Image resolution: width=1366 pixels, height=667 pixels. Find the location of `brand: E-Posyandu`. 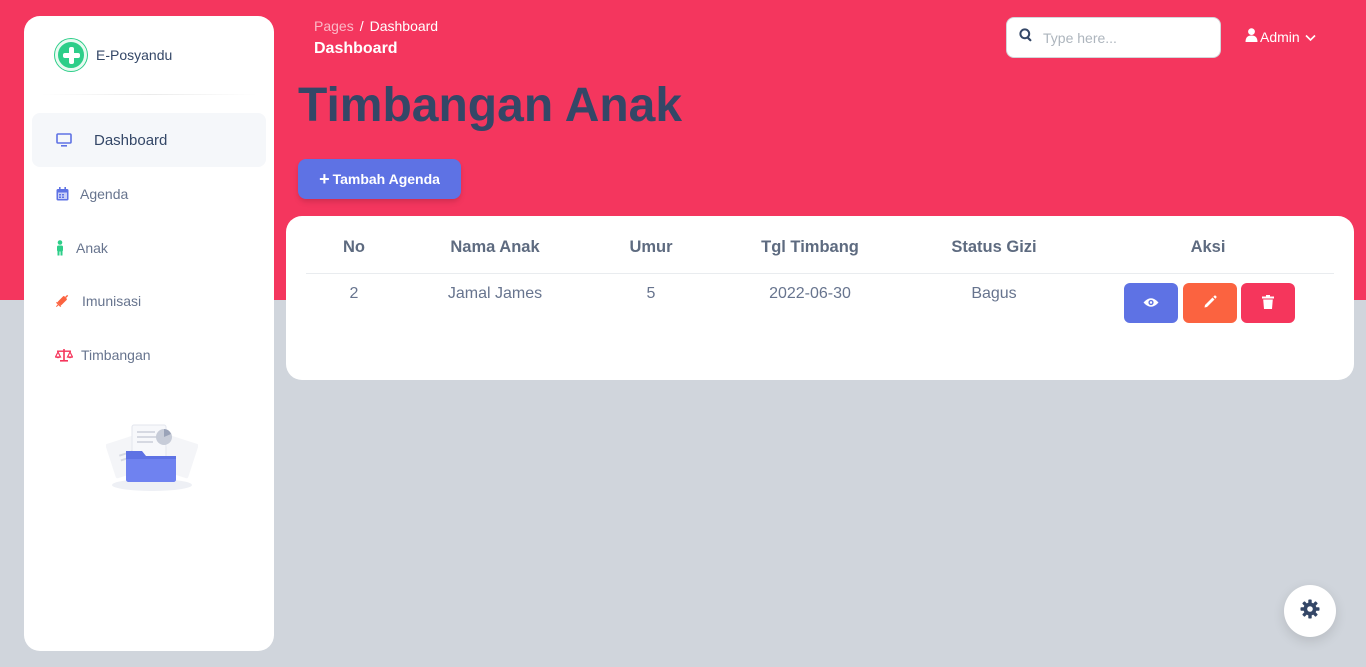

brand: E-Posyandu is located at coordinates (113, 55).